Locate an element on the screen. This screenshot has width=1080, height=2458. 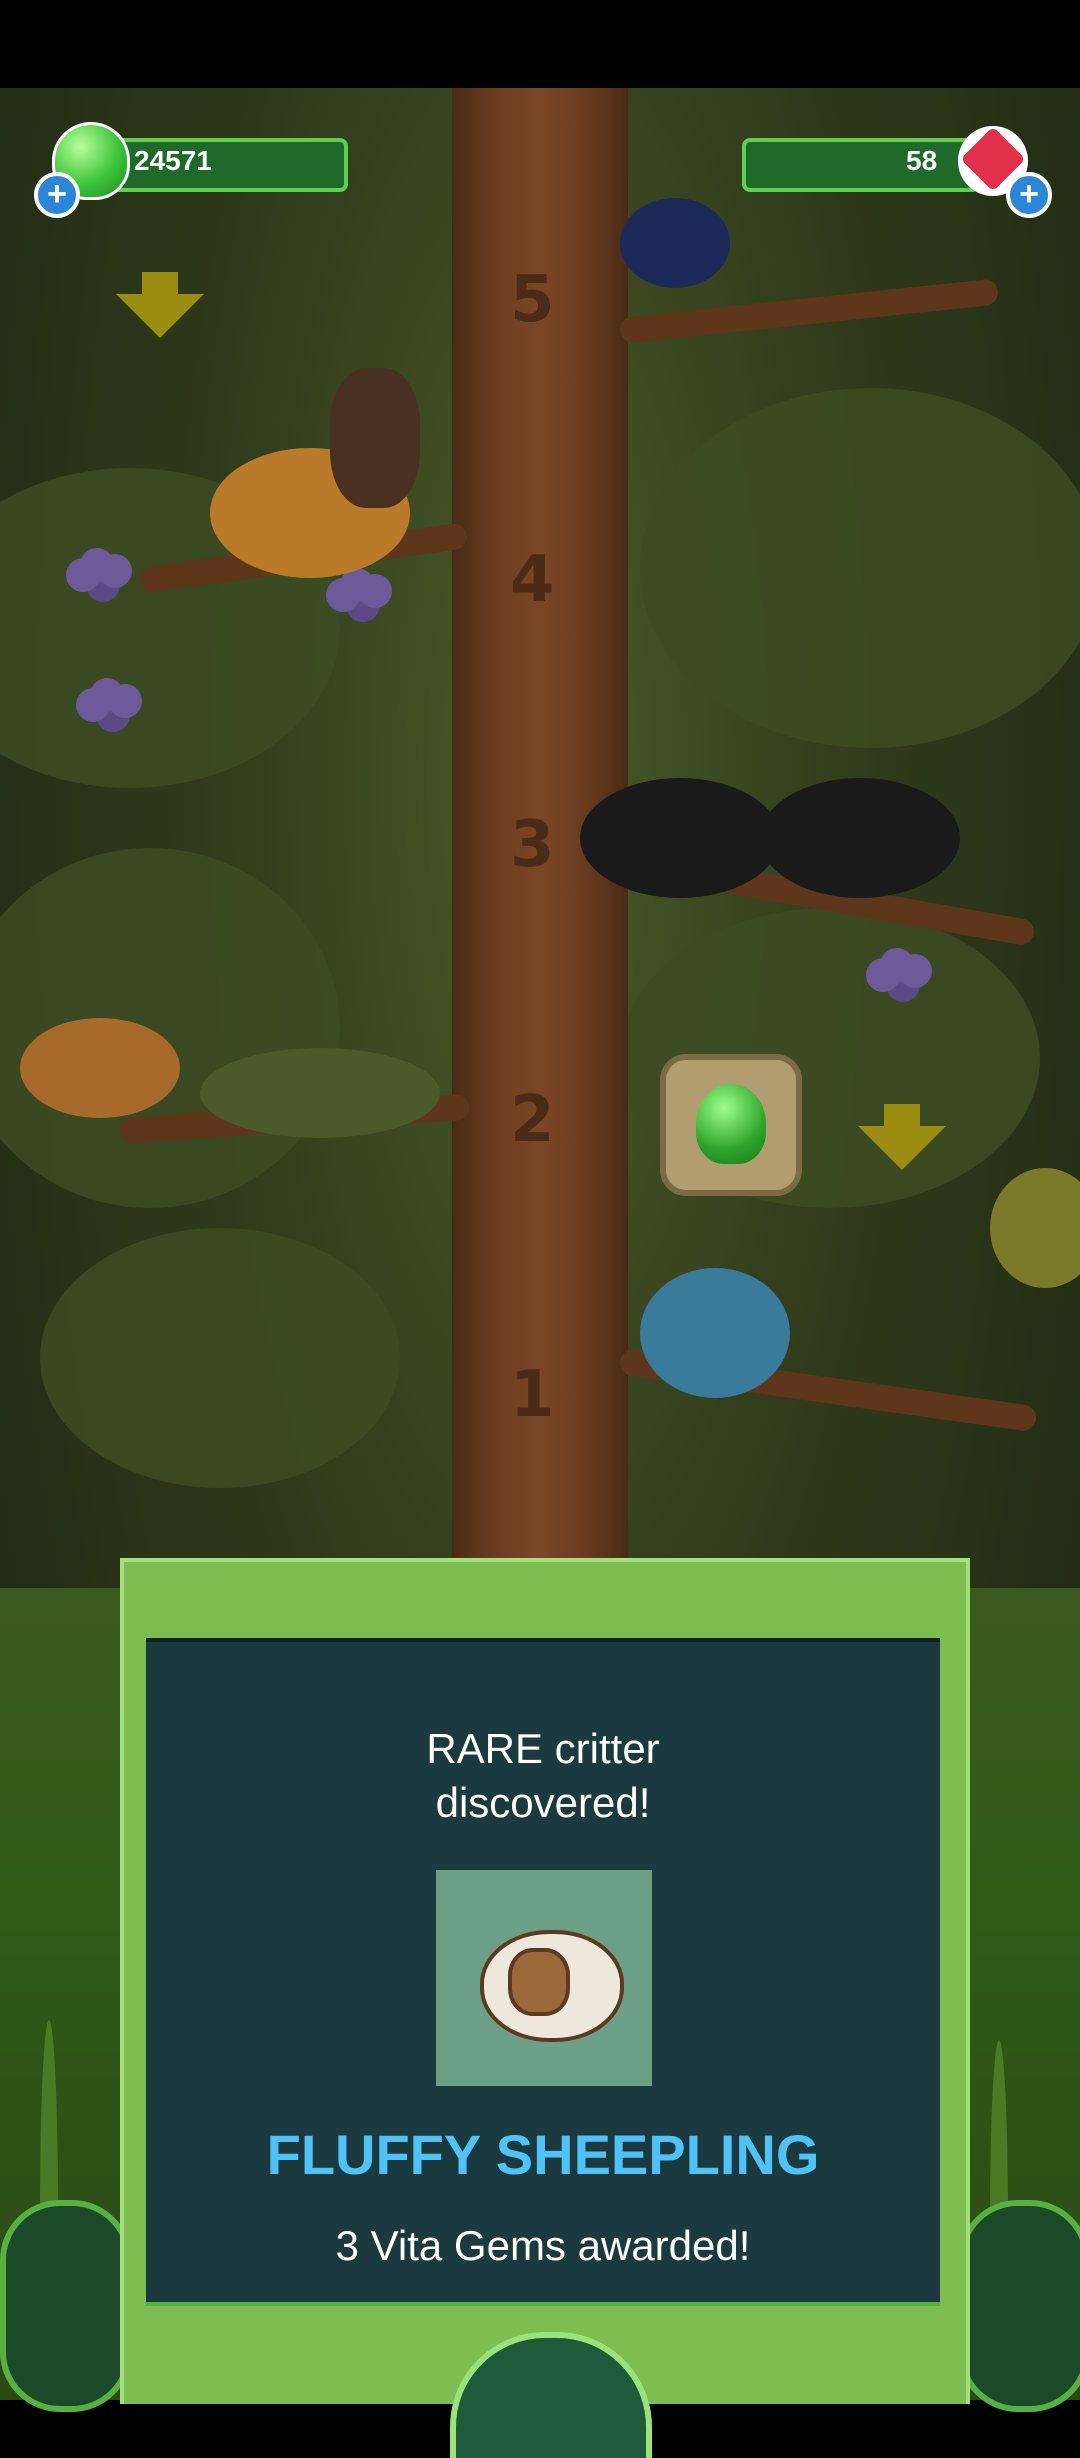
house-button is located at coordinates (1019, 2306).